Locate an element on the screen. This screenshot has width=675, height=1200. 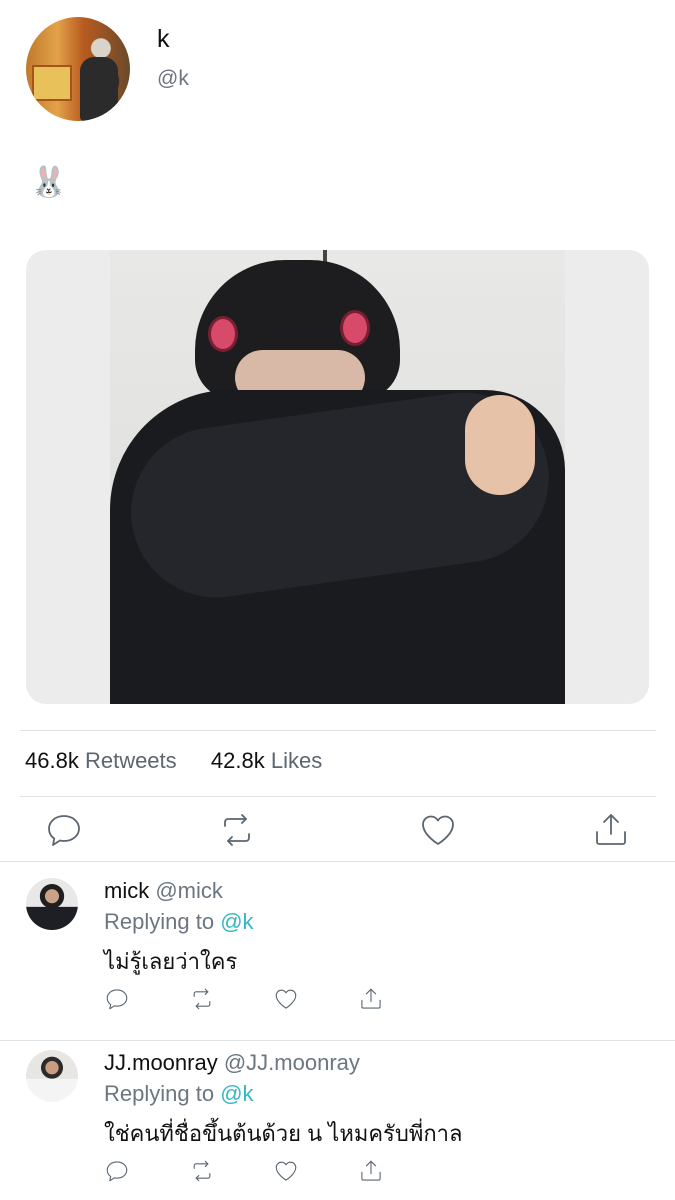
author-avatar is located at coordinates (78, 69).